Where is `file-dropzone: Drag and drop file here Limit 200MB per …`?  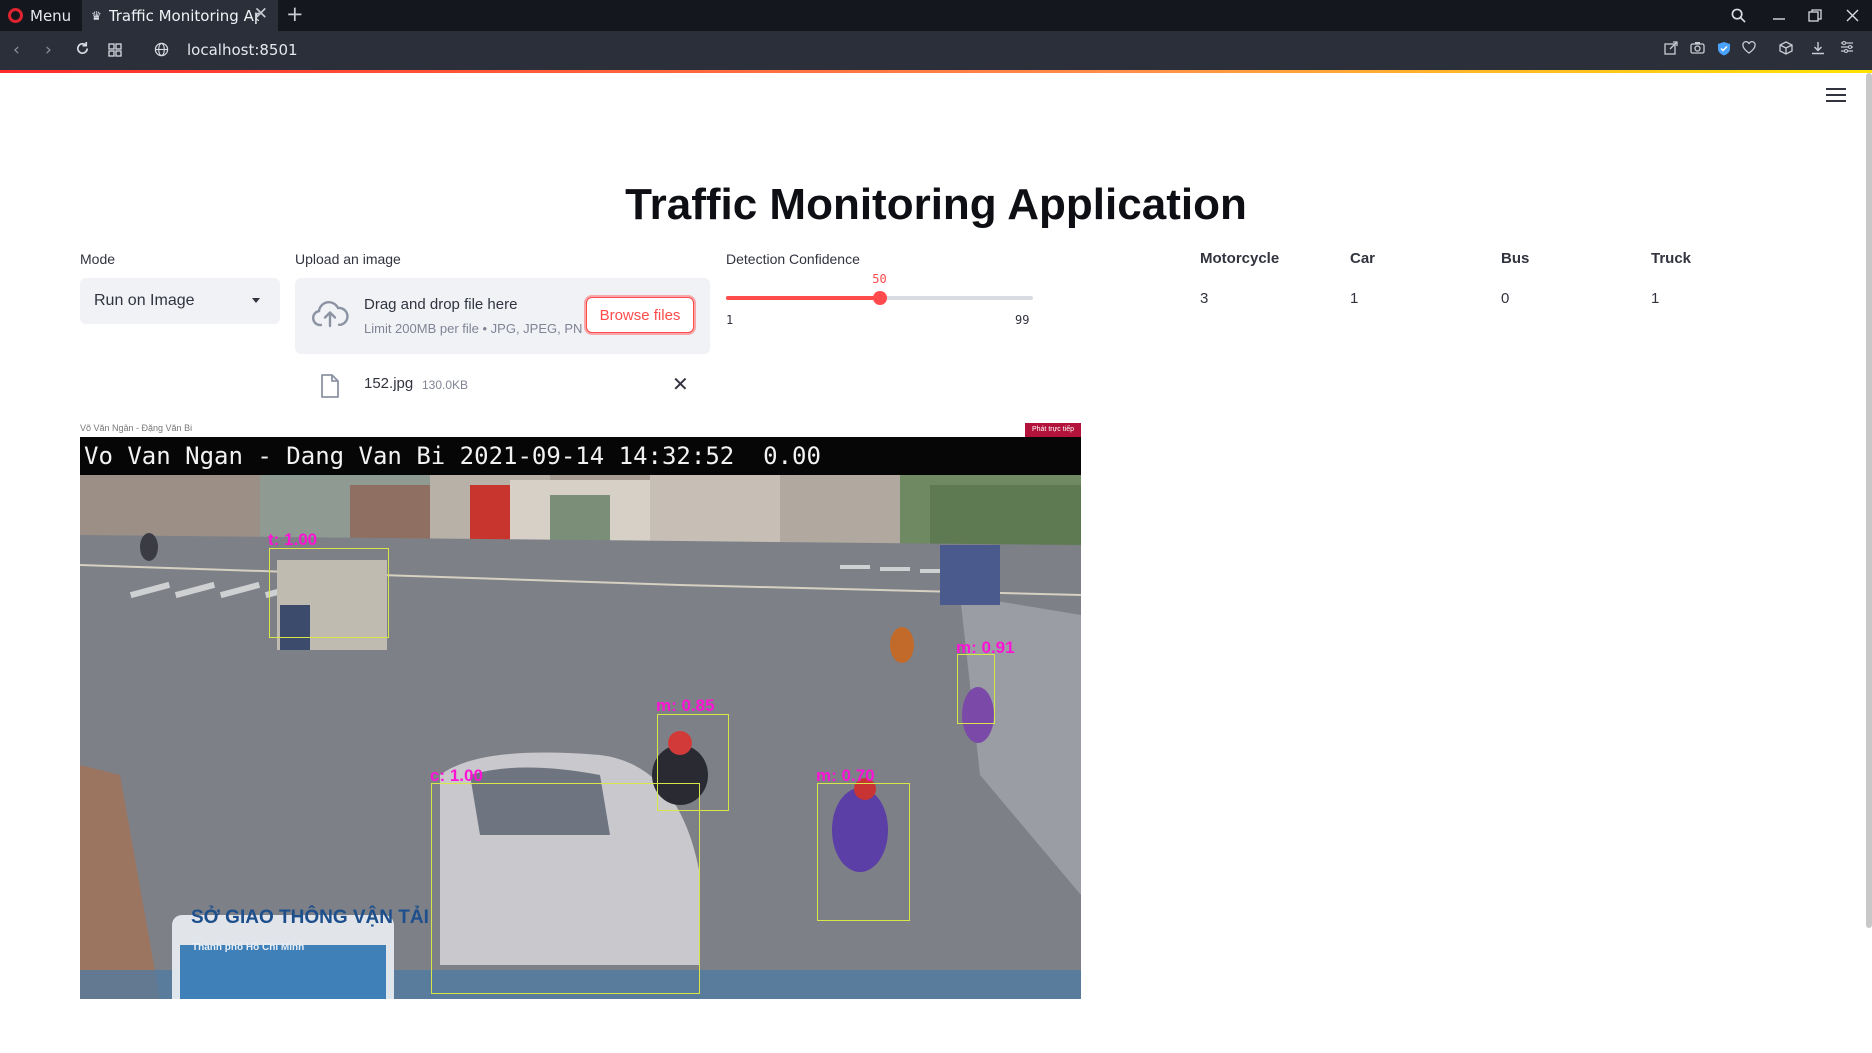 file-dropzone: Drag and drop file here Limit 200MB per … is located at coordinates (502, 316).